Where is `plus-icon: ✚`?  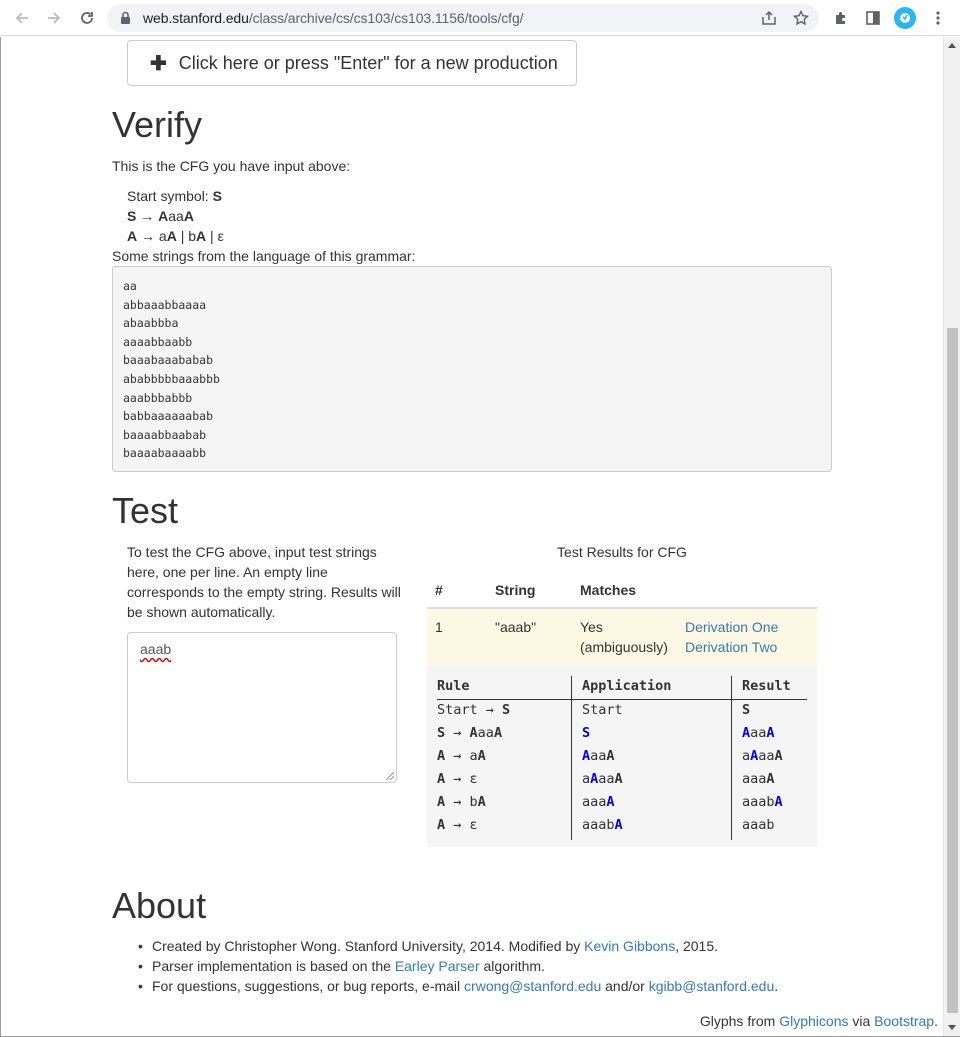
plus-icon: ✚ is located at coordinates (158, 63).